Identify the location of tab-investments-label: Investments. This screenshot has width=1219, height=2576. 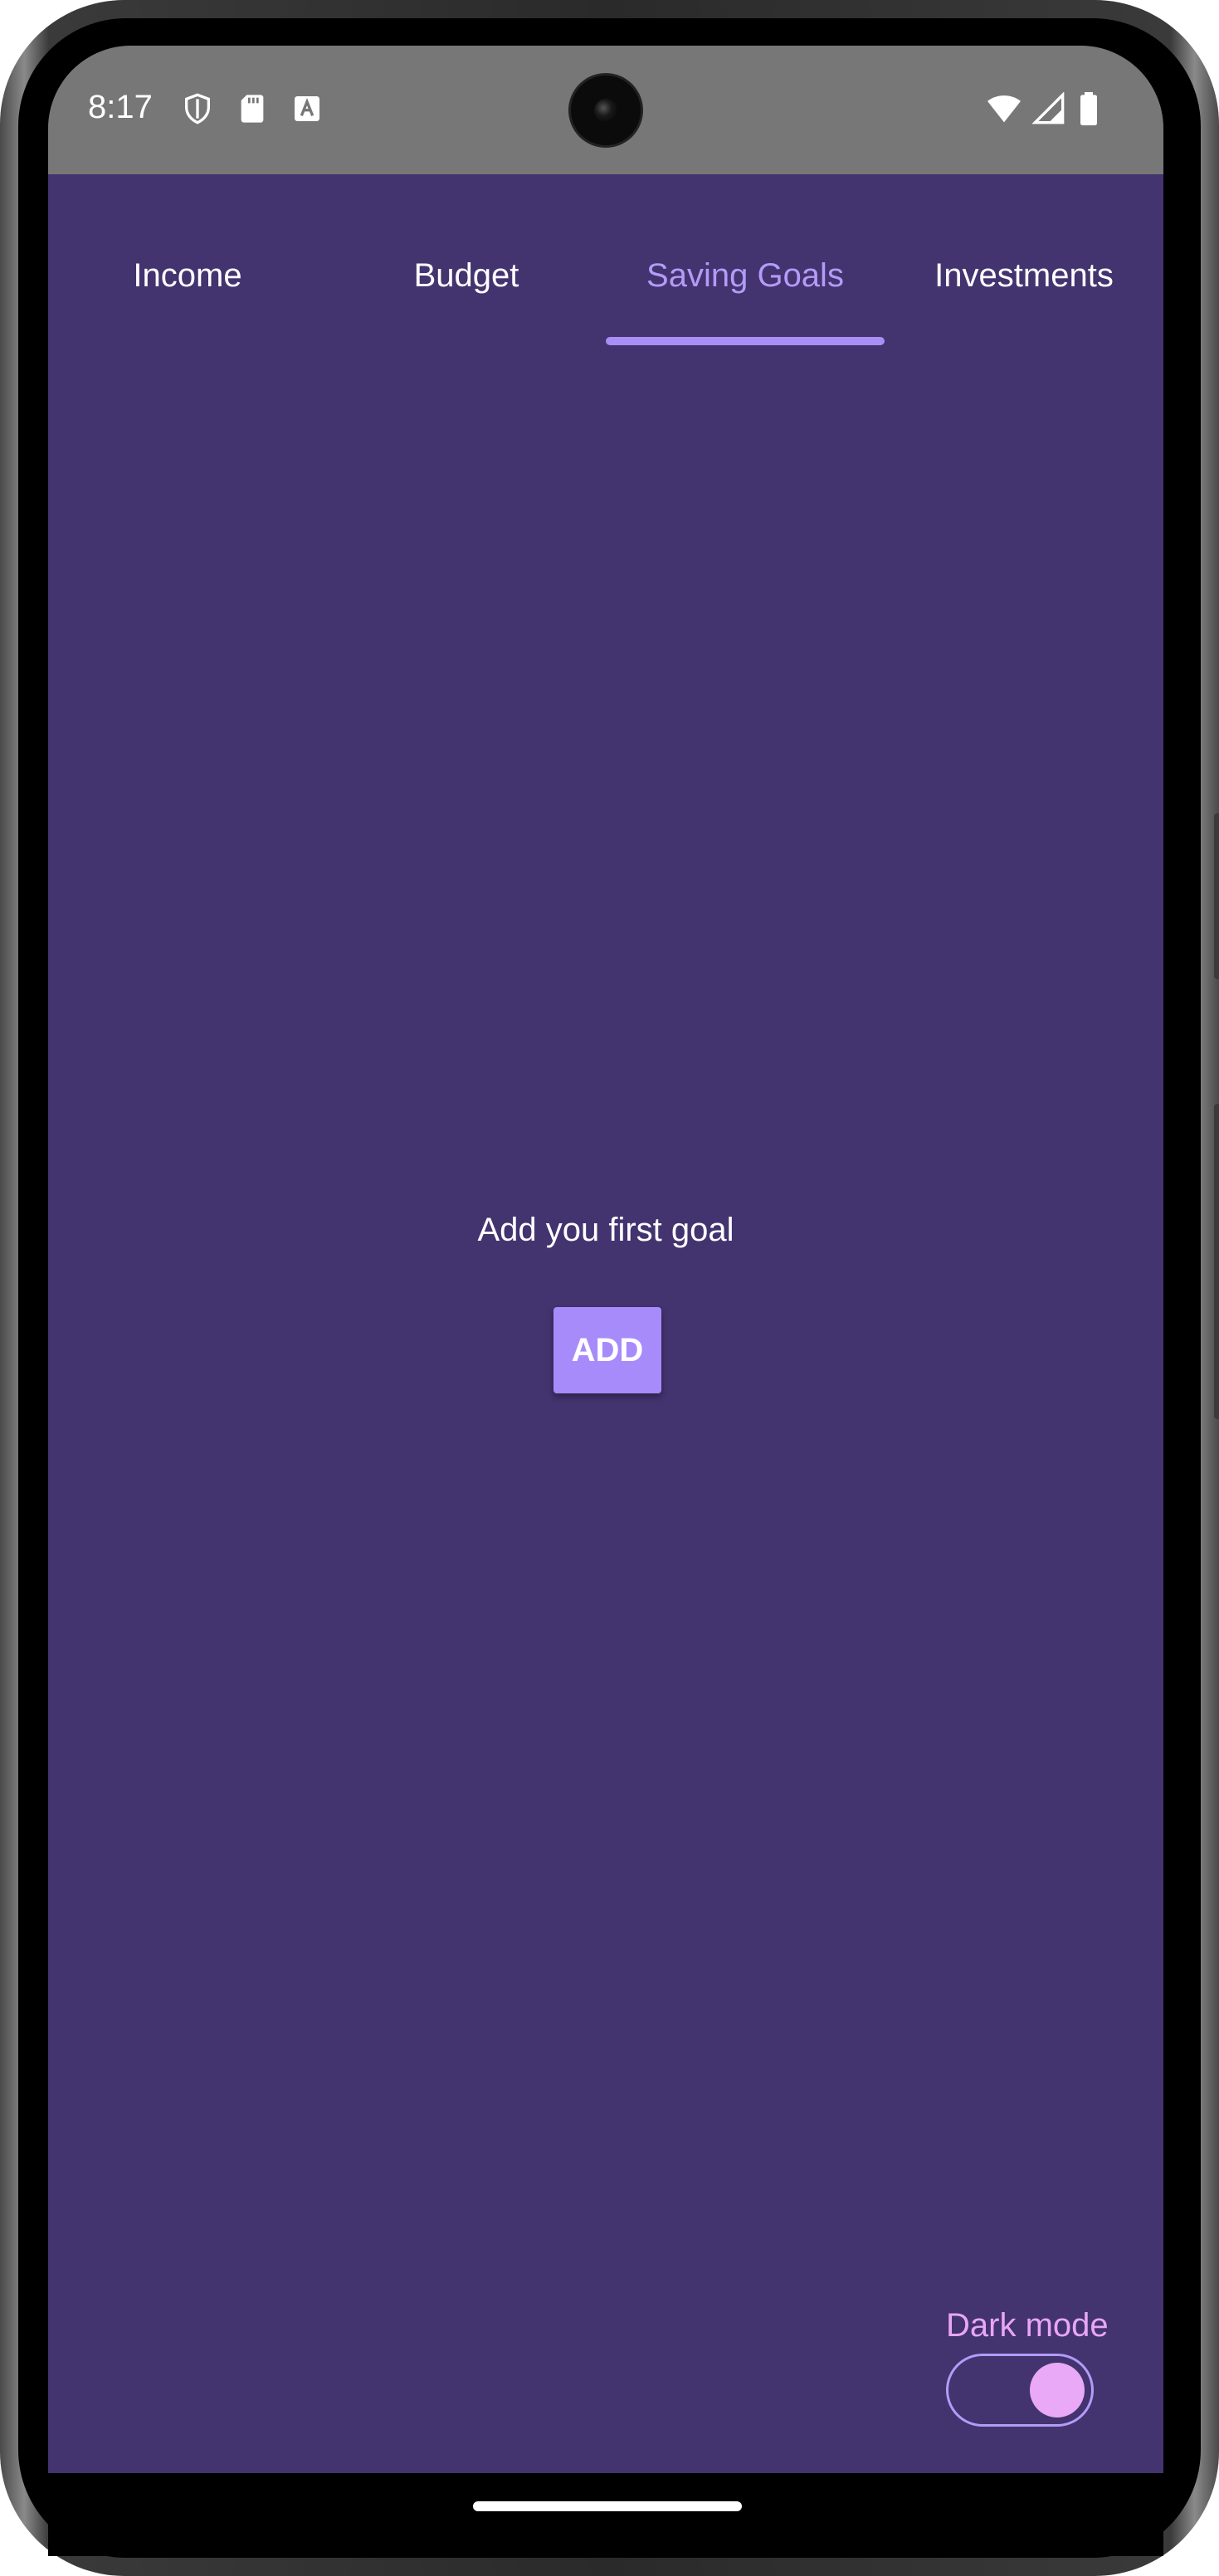
(1024, 276).